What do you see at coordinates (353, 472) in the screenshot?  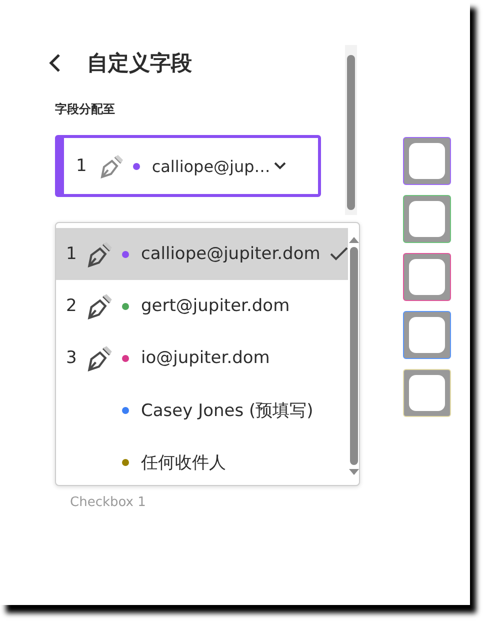 I see `scroll-down-icon` at bounding box center [353, 472].